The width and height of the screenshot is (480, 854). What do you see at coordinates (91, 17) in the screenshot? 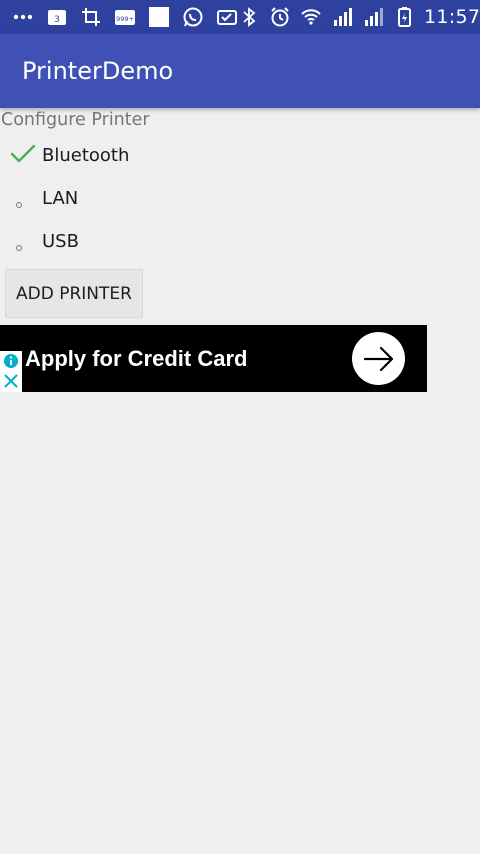
I see `crop-icon` at bounding box center [91, 17].